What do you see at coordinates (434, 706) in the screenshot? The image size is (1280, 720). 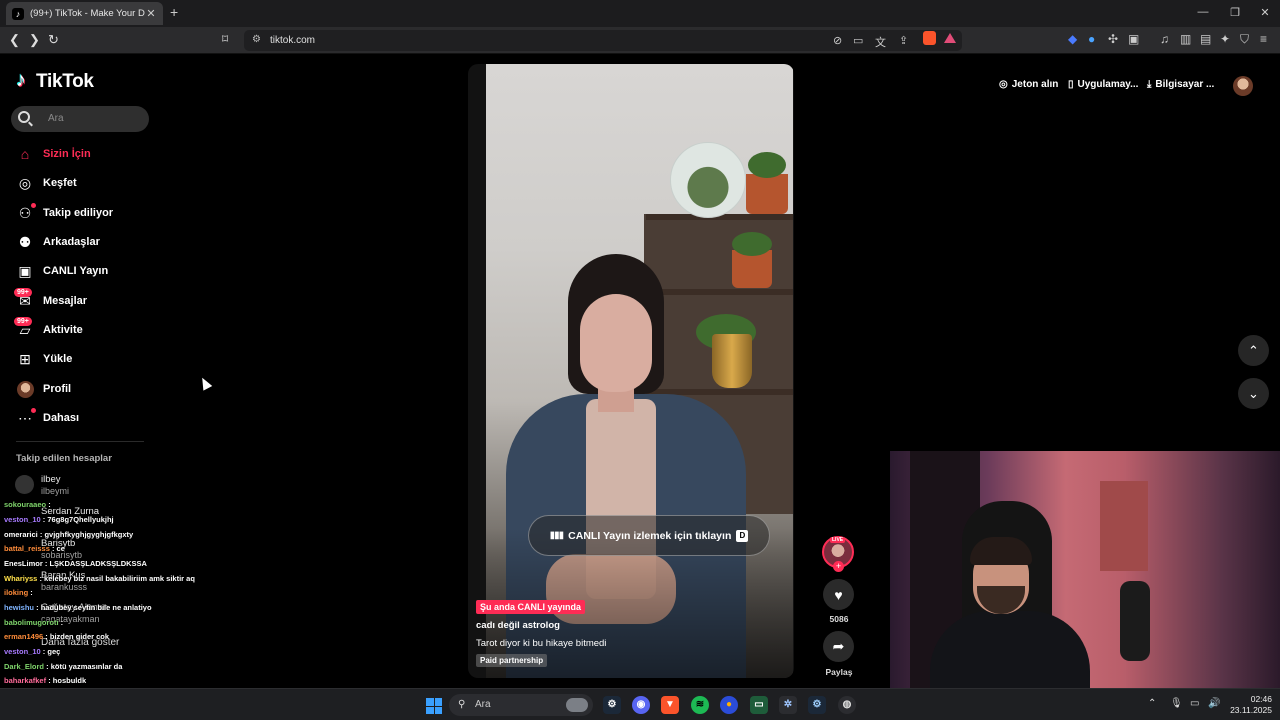 I see `windows-start-icon` at bounding box center [434, 706].